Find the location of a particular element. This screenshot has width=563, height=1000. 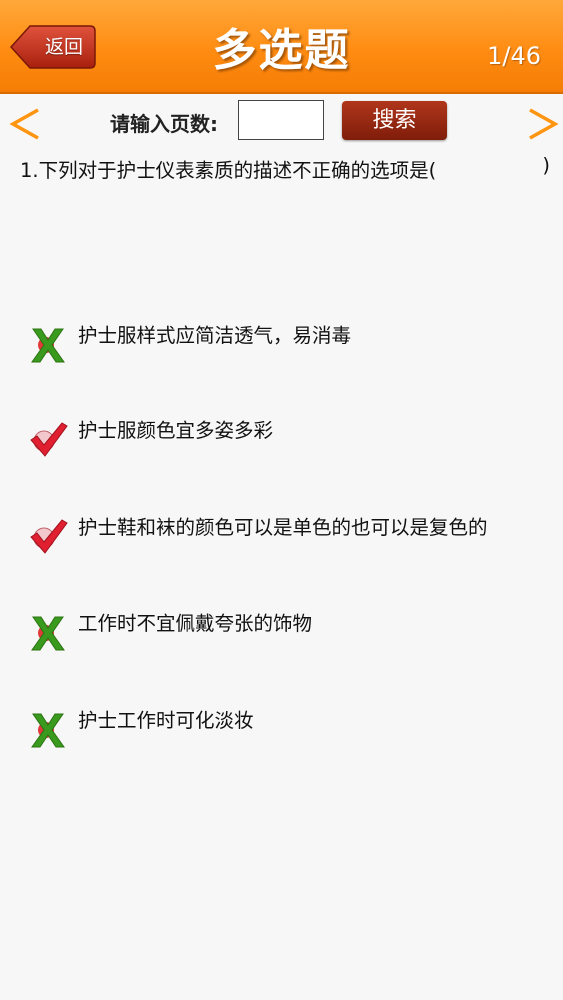

prev-page-button is located at coordinates (25, 124).